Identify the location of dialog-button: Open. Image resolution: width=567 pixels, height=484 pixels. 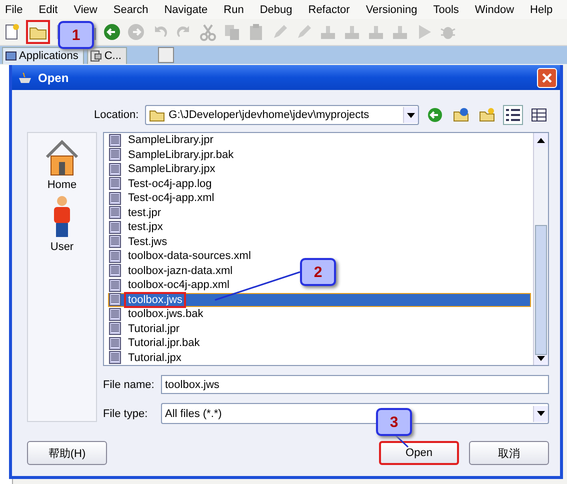
(419, 453).